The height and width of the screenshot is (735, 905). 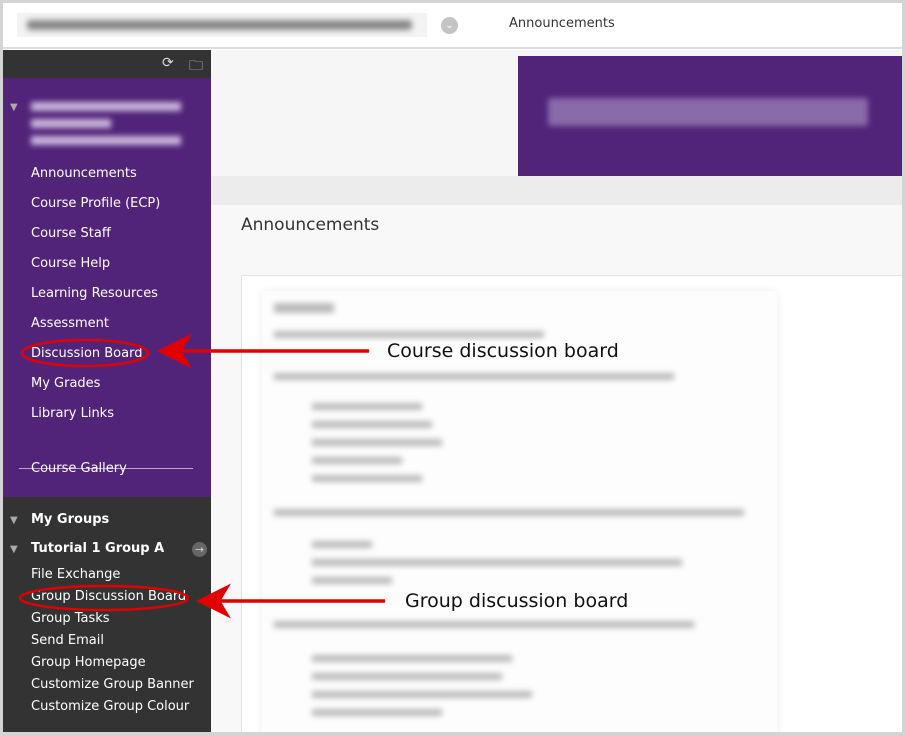 What do you see at coordinates (517, 601) in the screenshot?
I see `annotation-group-discussion: Group discussion board` at bounding box center [517, 601].